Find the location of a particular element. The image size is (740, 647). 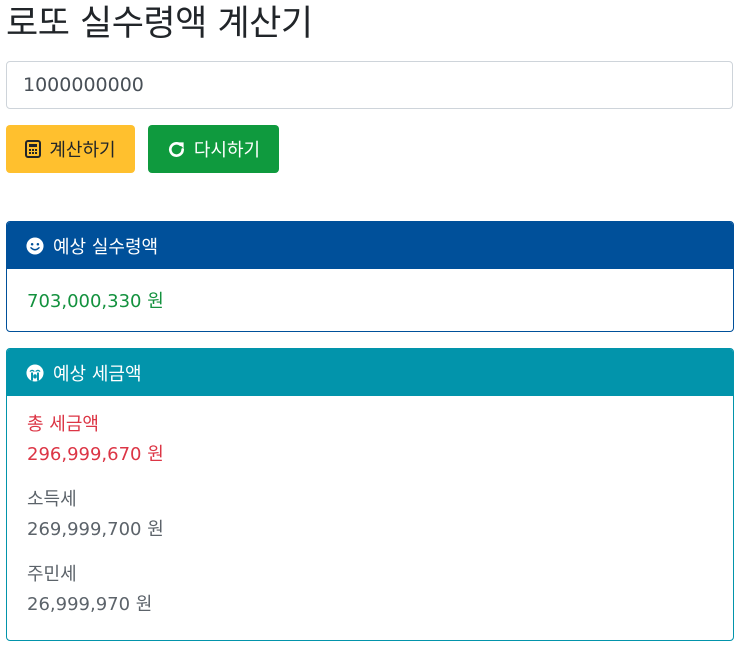

income-tax-label: 소득세 is located at coordinates (52, 499).